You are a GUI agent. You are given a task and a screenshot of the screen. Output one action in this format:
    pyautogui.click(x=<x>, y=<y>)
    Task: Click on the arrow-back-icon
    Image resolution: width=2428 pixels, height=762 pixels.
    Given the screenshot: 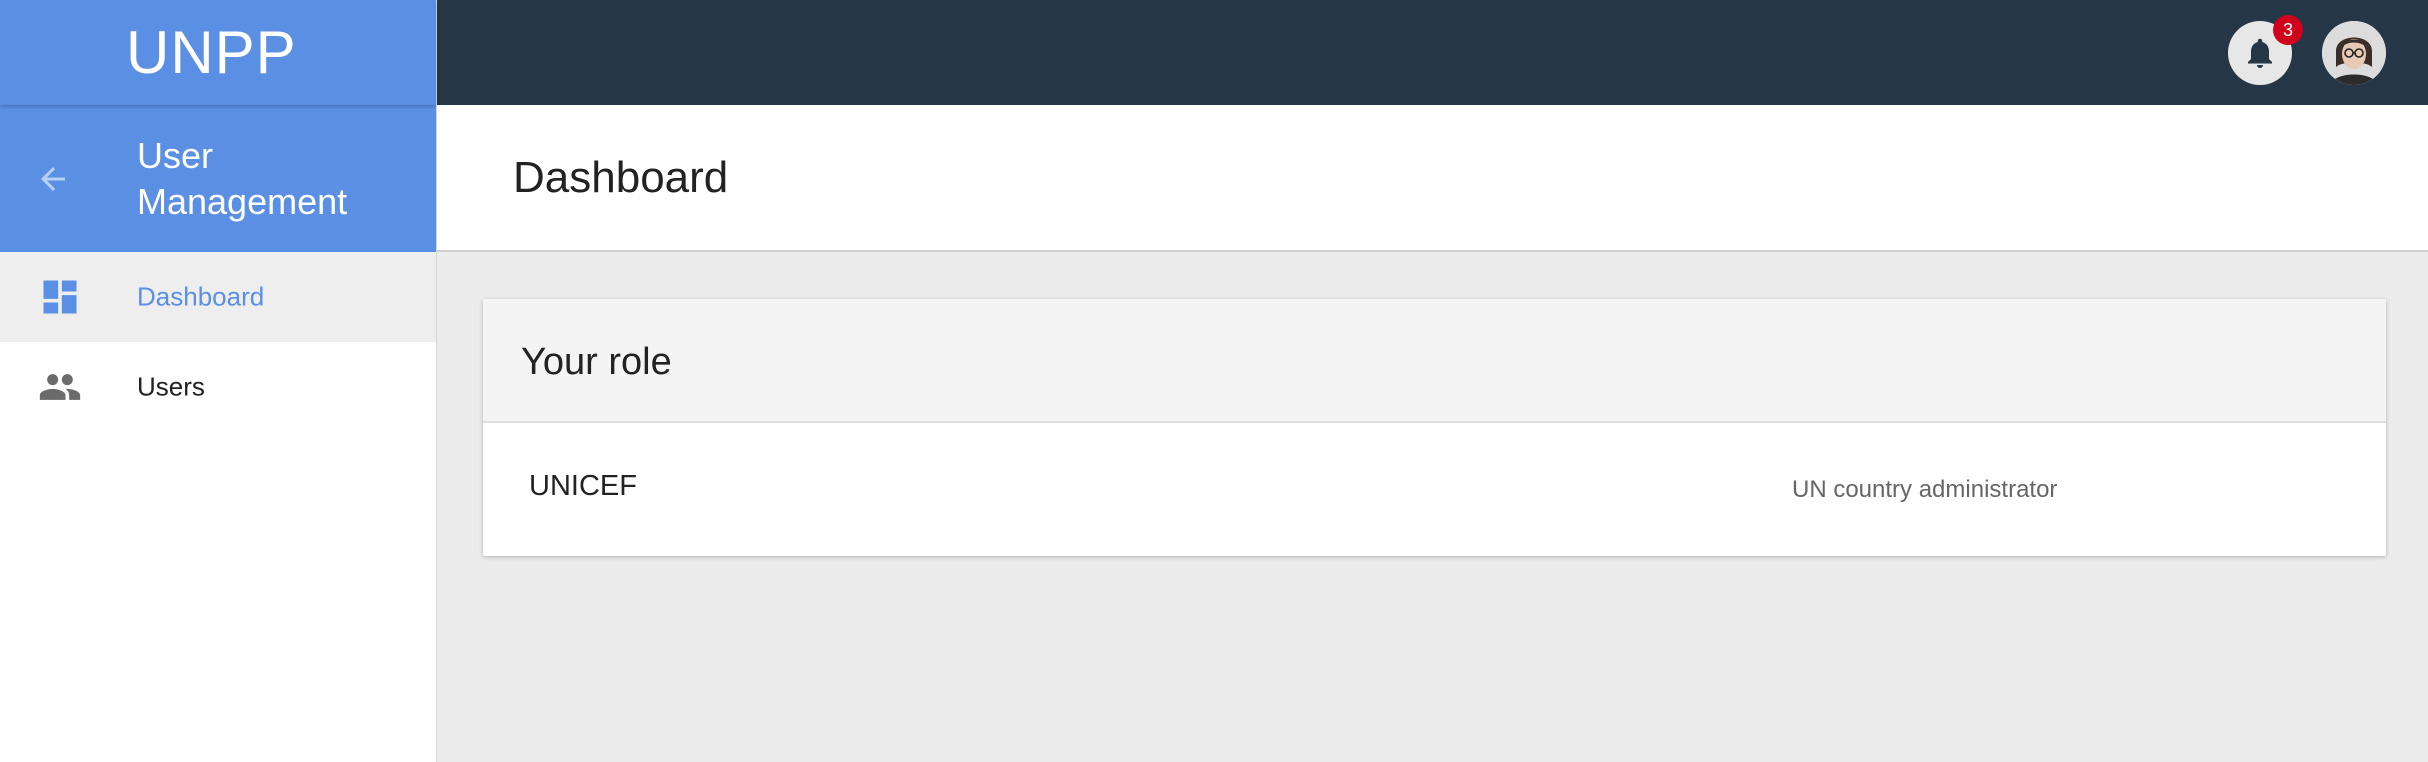 What is the action you would take?
    pyautogui.click(x=53, y=178)
    